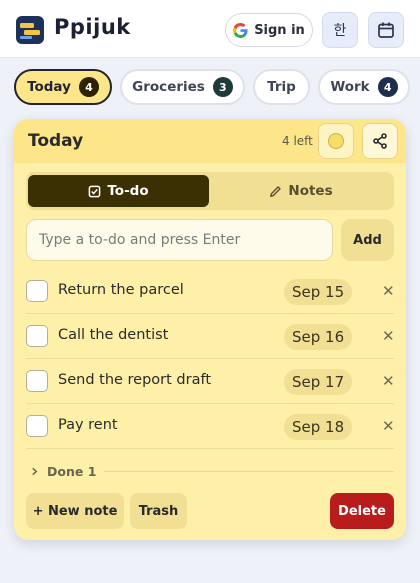 This screenshot has height=583, width=420. I want to click on color-swatch-icon, so click(336, 141).